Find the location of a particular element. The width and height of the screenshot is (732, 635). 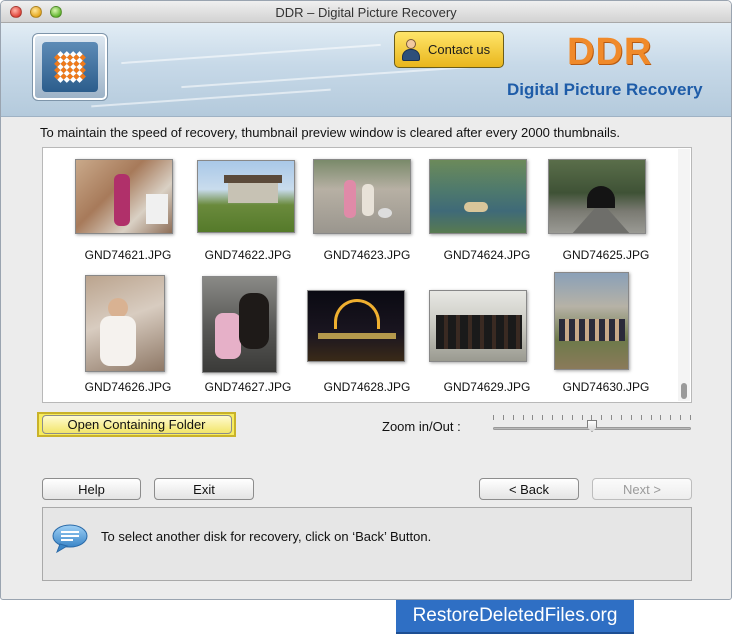

thumbnail-filename: GND74627.JPG is located at coordinates (248, 387).